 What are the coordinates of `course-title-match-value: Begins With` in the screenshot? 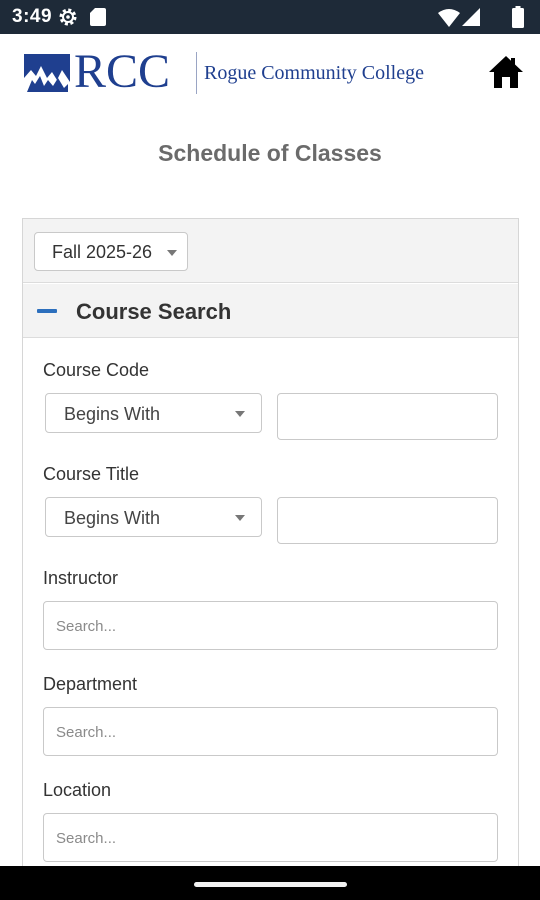 It's located at (112, 518).